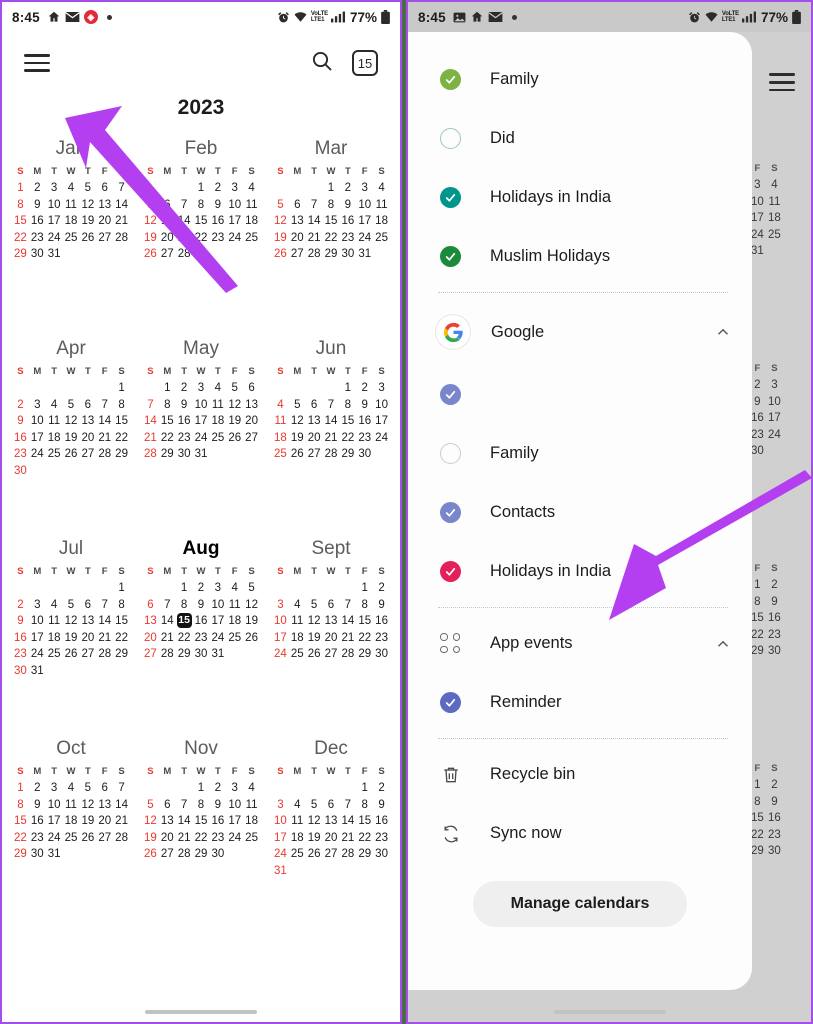 Image resolution: width=813 pixels, height=1024 pixels. Describe the element at coordinates (580, 394) in the screenshot. I see `calendar-list-item` at that location.